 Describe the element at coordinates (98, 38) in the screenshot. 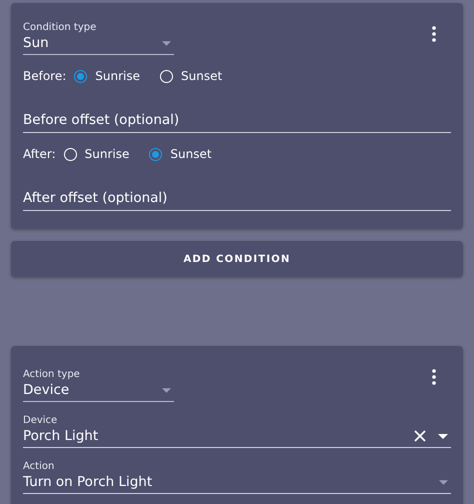

I see `select-field: Condition type Sun` at that location.